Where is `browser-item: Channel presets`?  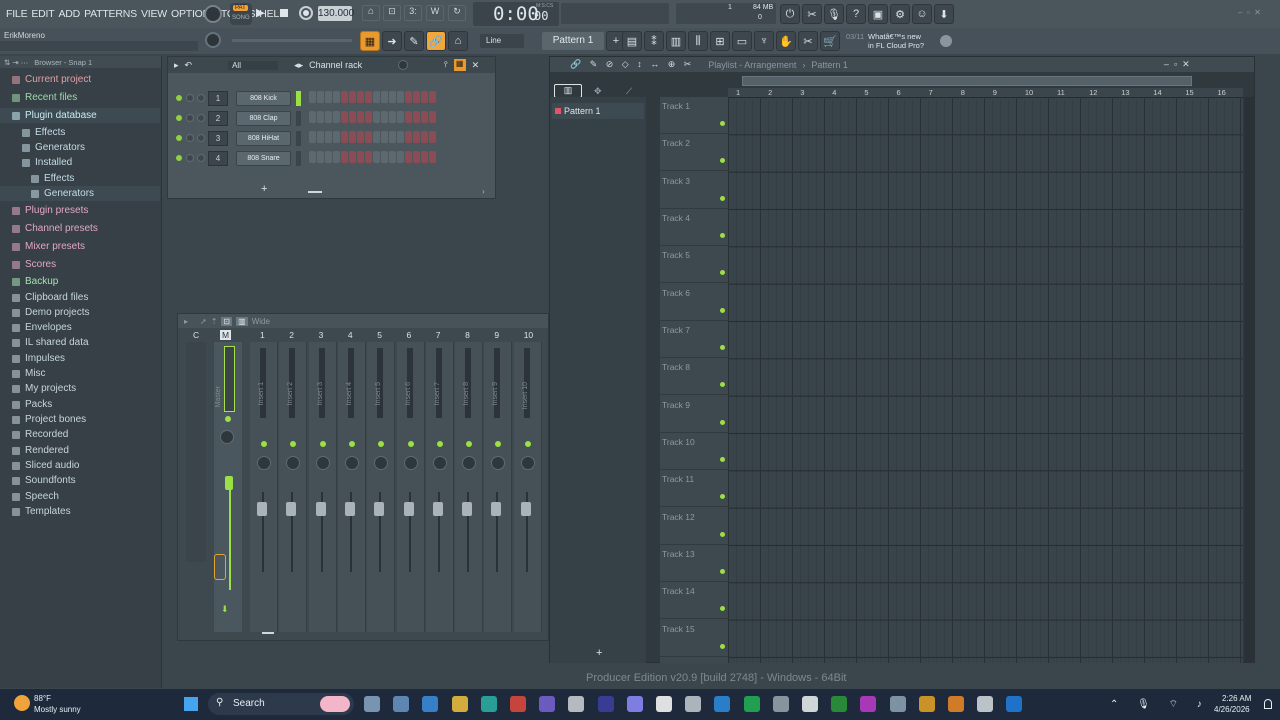
browser-item: Channel presets is located at coordinates (80, 228).